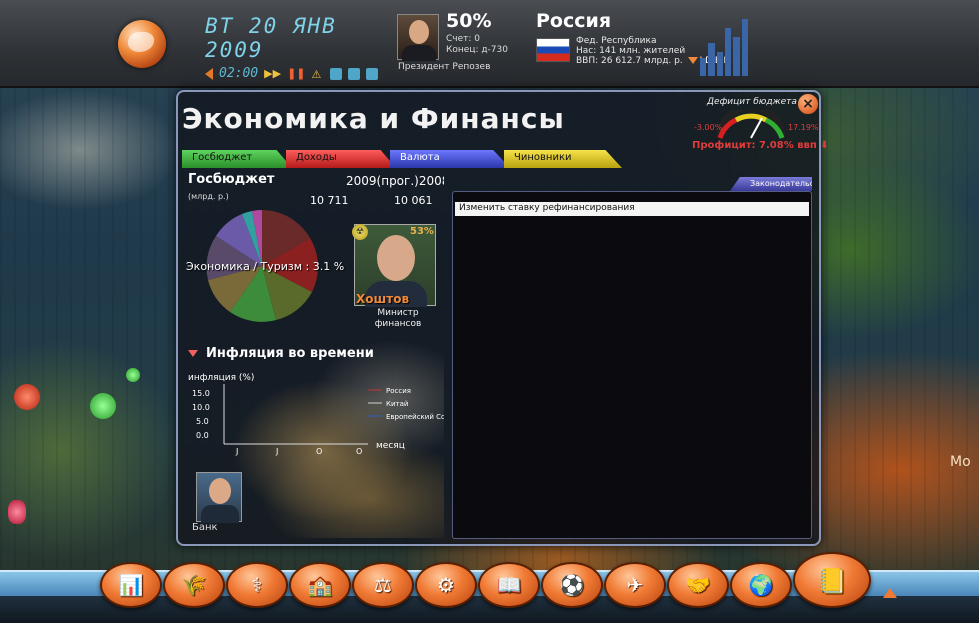 This screenshot has height=623, width=979. Describe the element at coordinates (208, 196) in the screenshot. I see `budget-unit: (млрд. р.)` at that location.